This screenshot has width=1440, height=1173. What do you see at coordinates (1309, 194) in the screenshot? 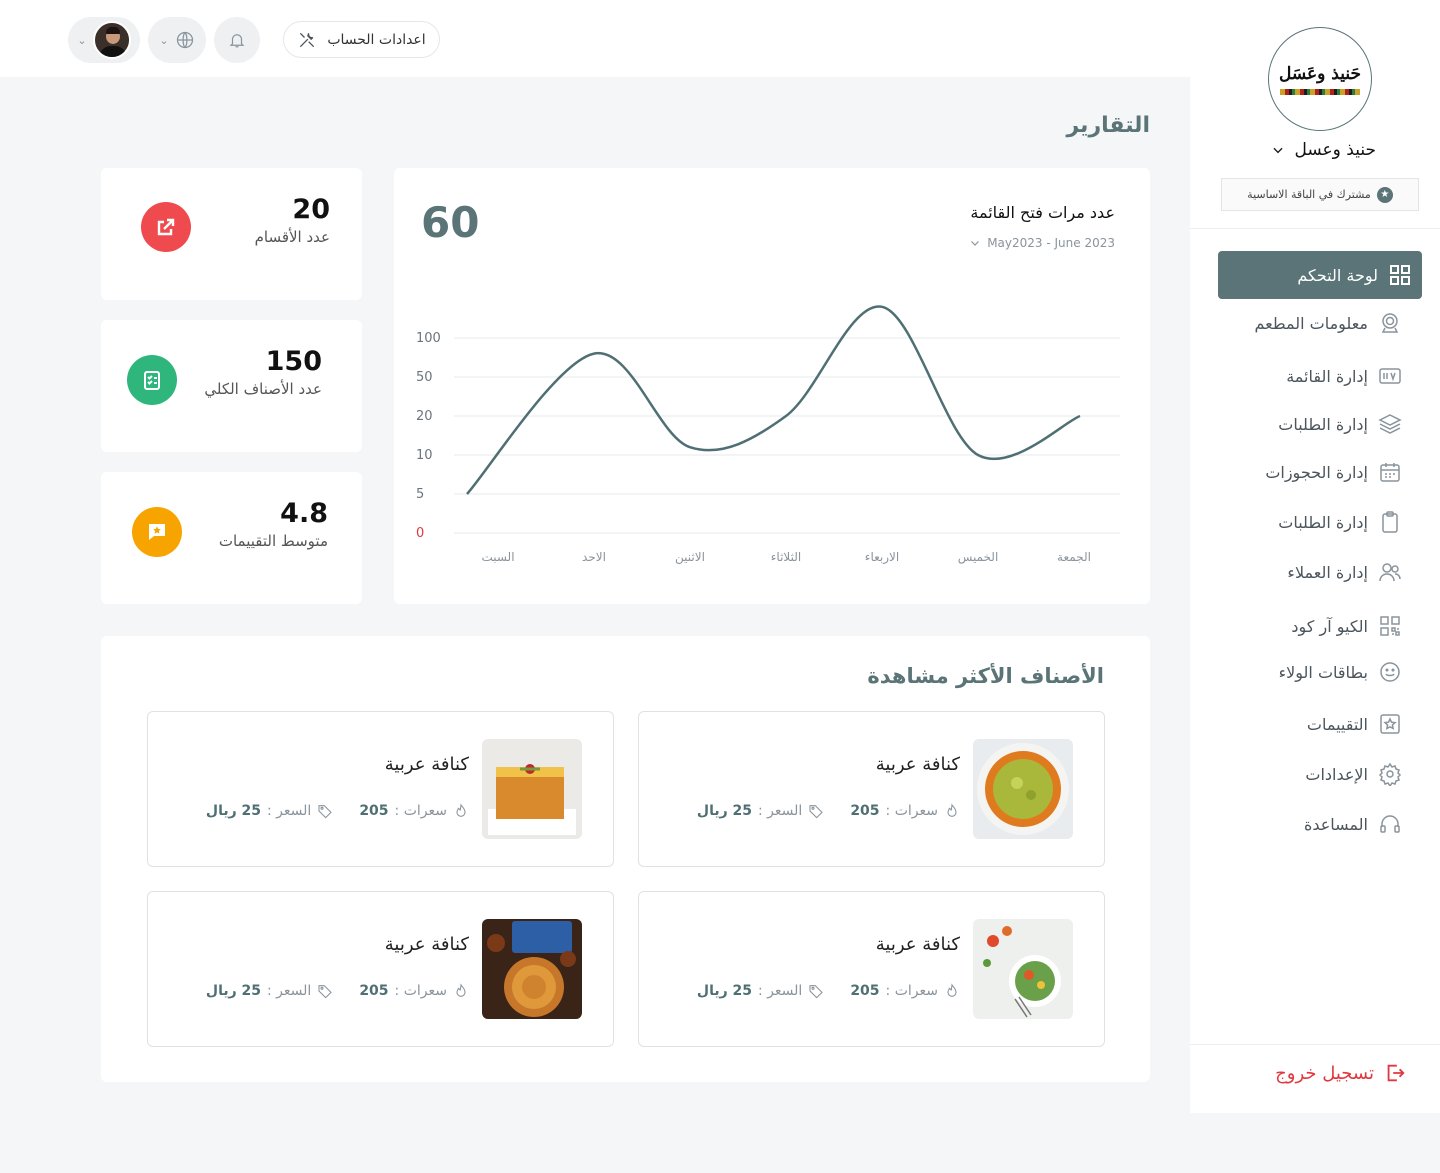
I see `plan-label: مشترك في الباقة الاساسية` at bounding box center [1309, 194].